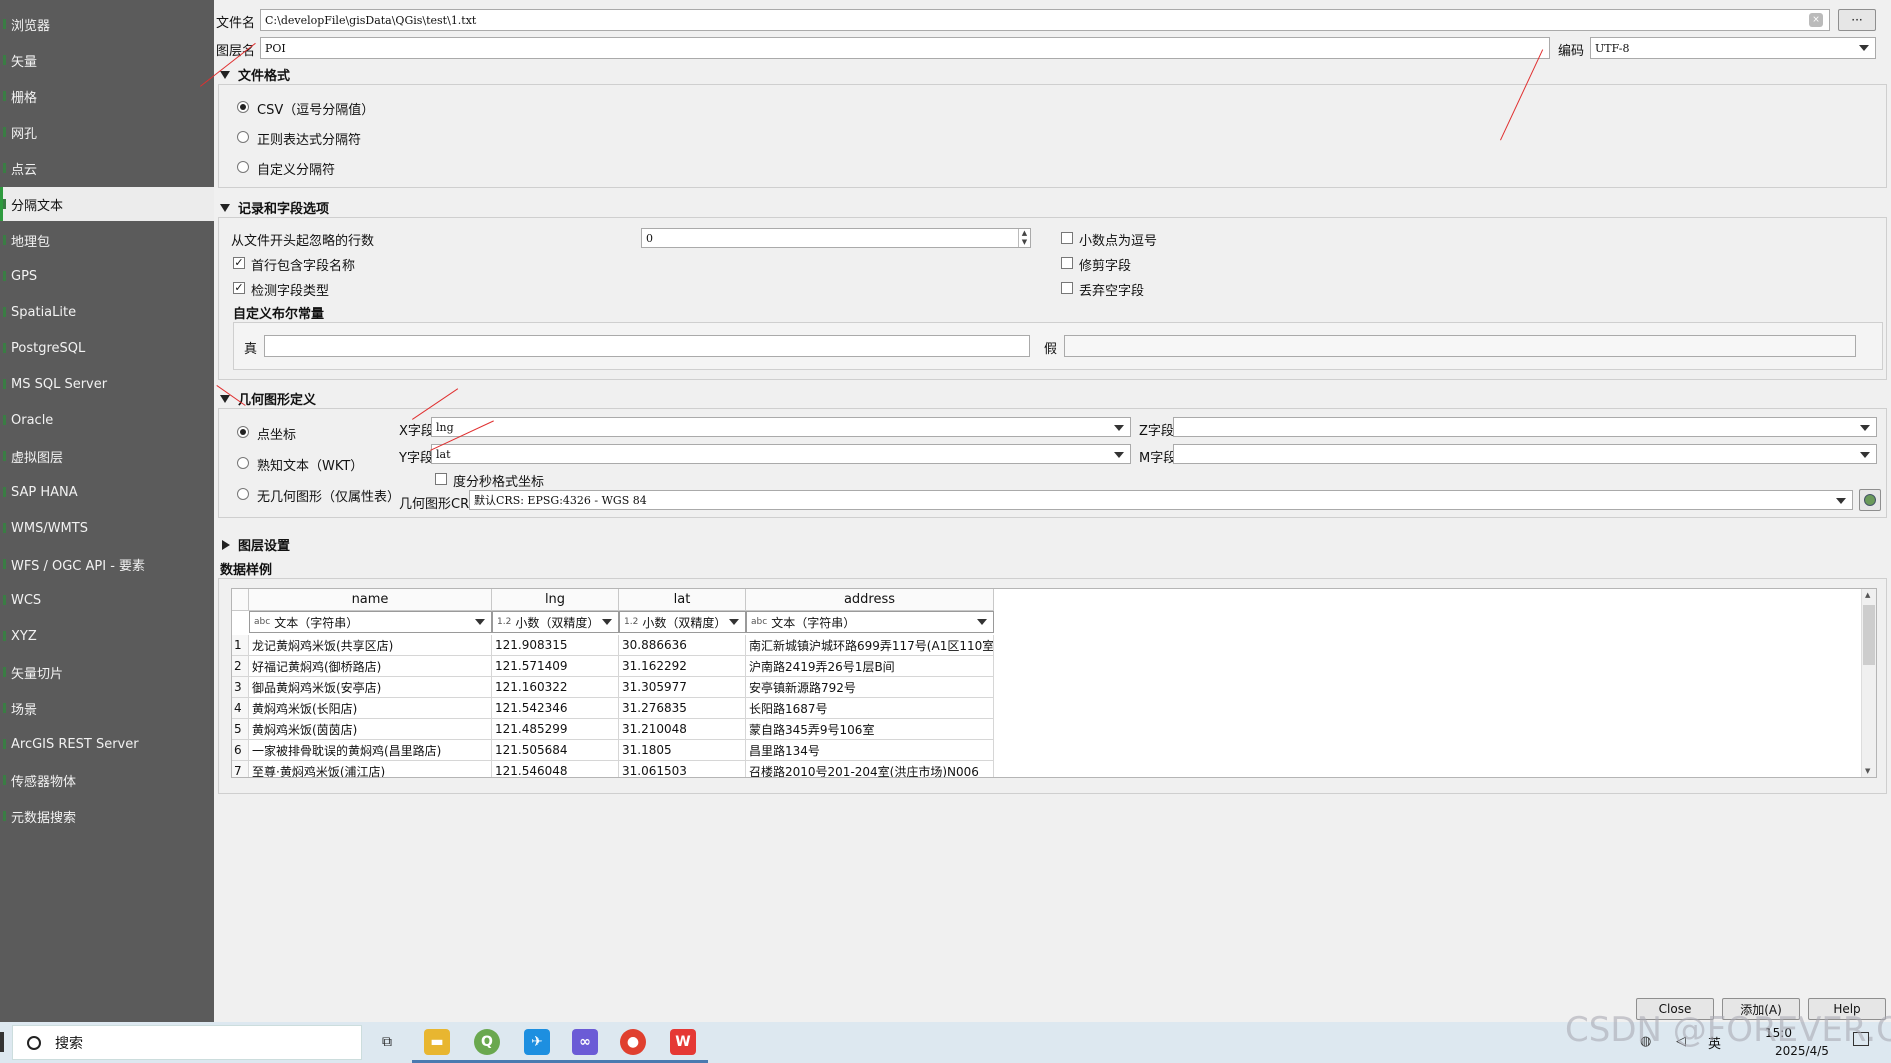 This screenshot has height=1063, width=1891. Describe the element at coordinates (370, 769) in the screenshot. I see `table-cell: 至尊·黄焖鸡米饭(浦江店)` at that location.